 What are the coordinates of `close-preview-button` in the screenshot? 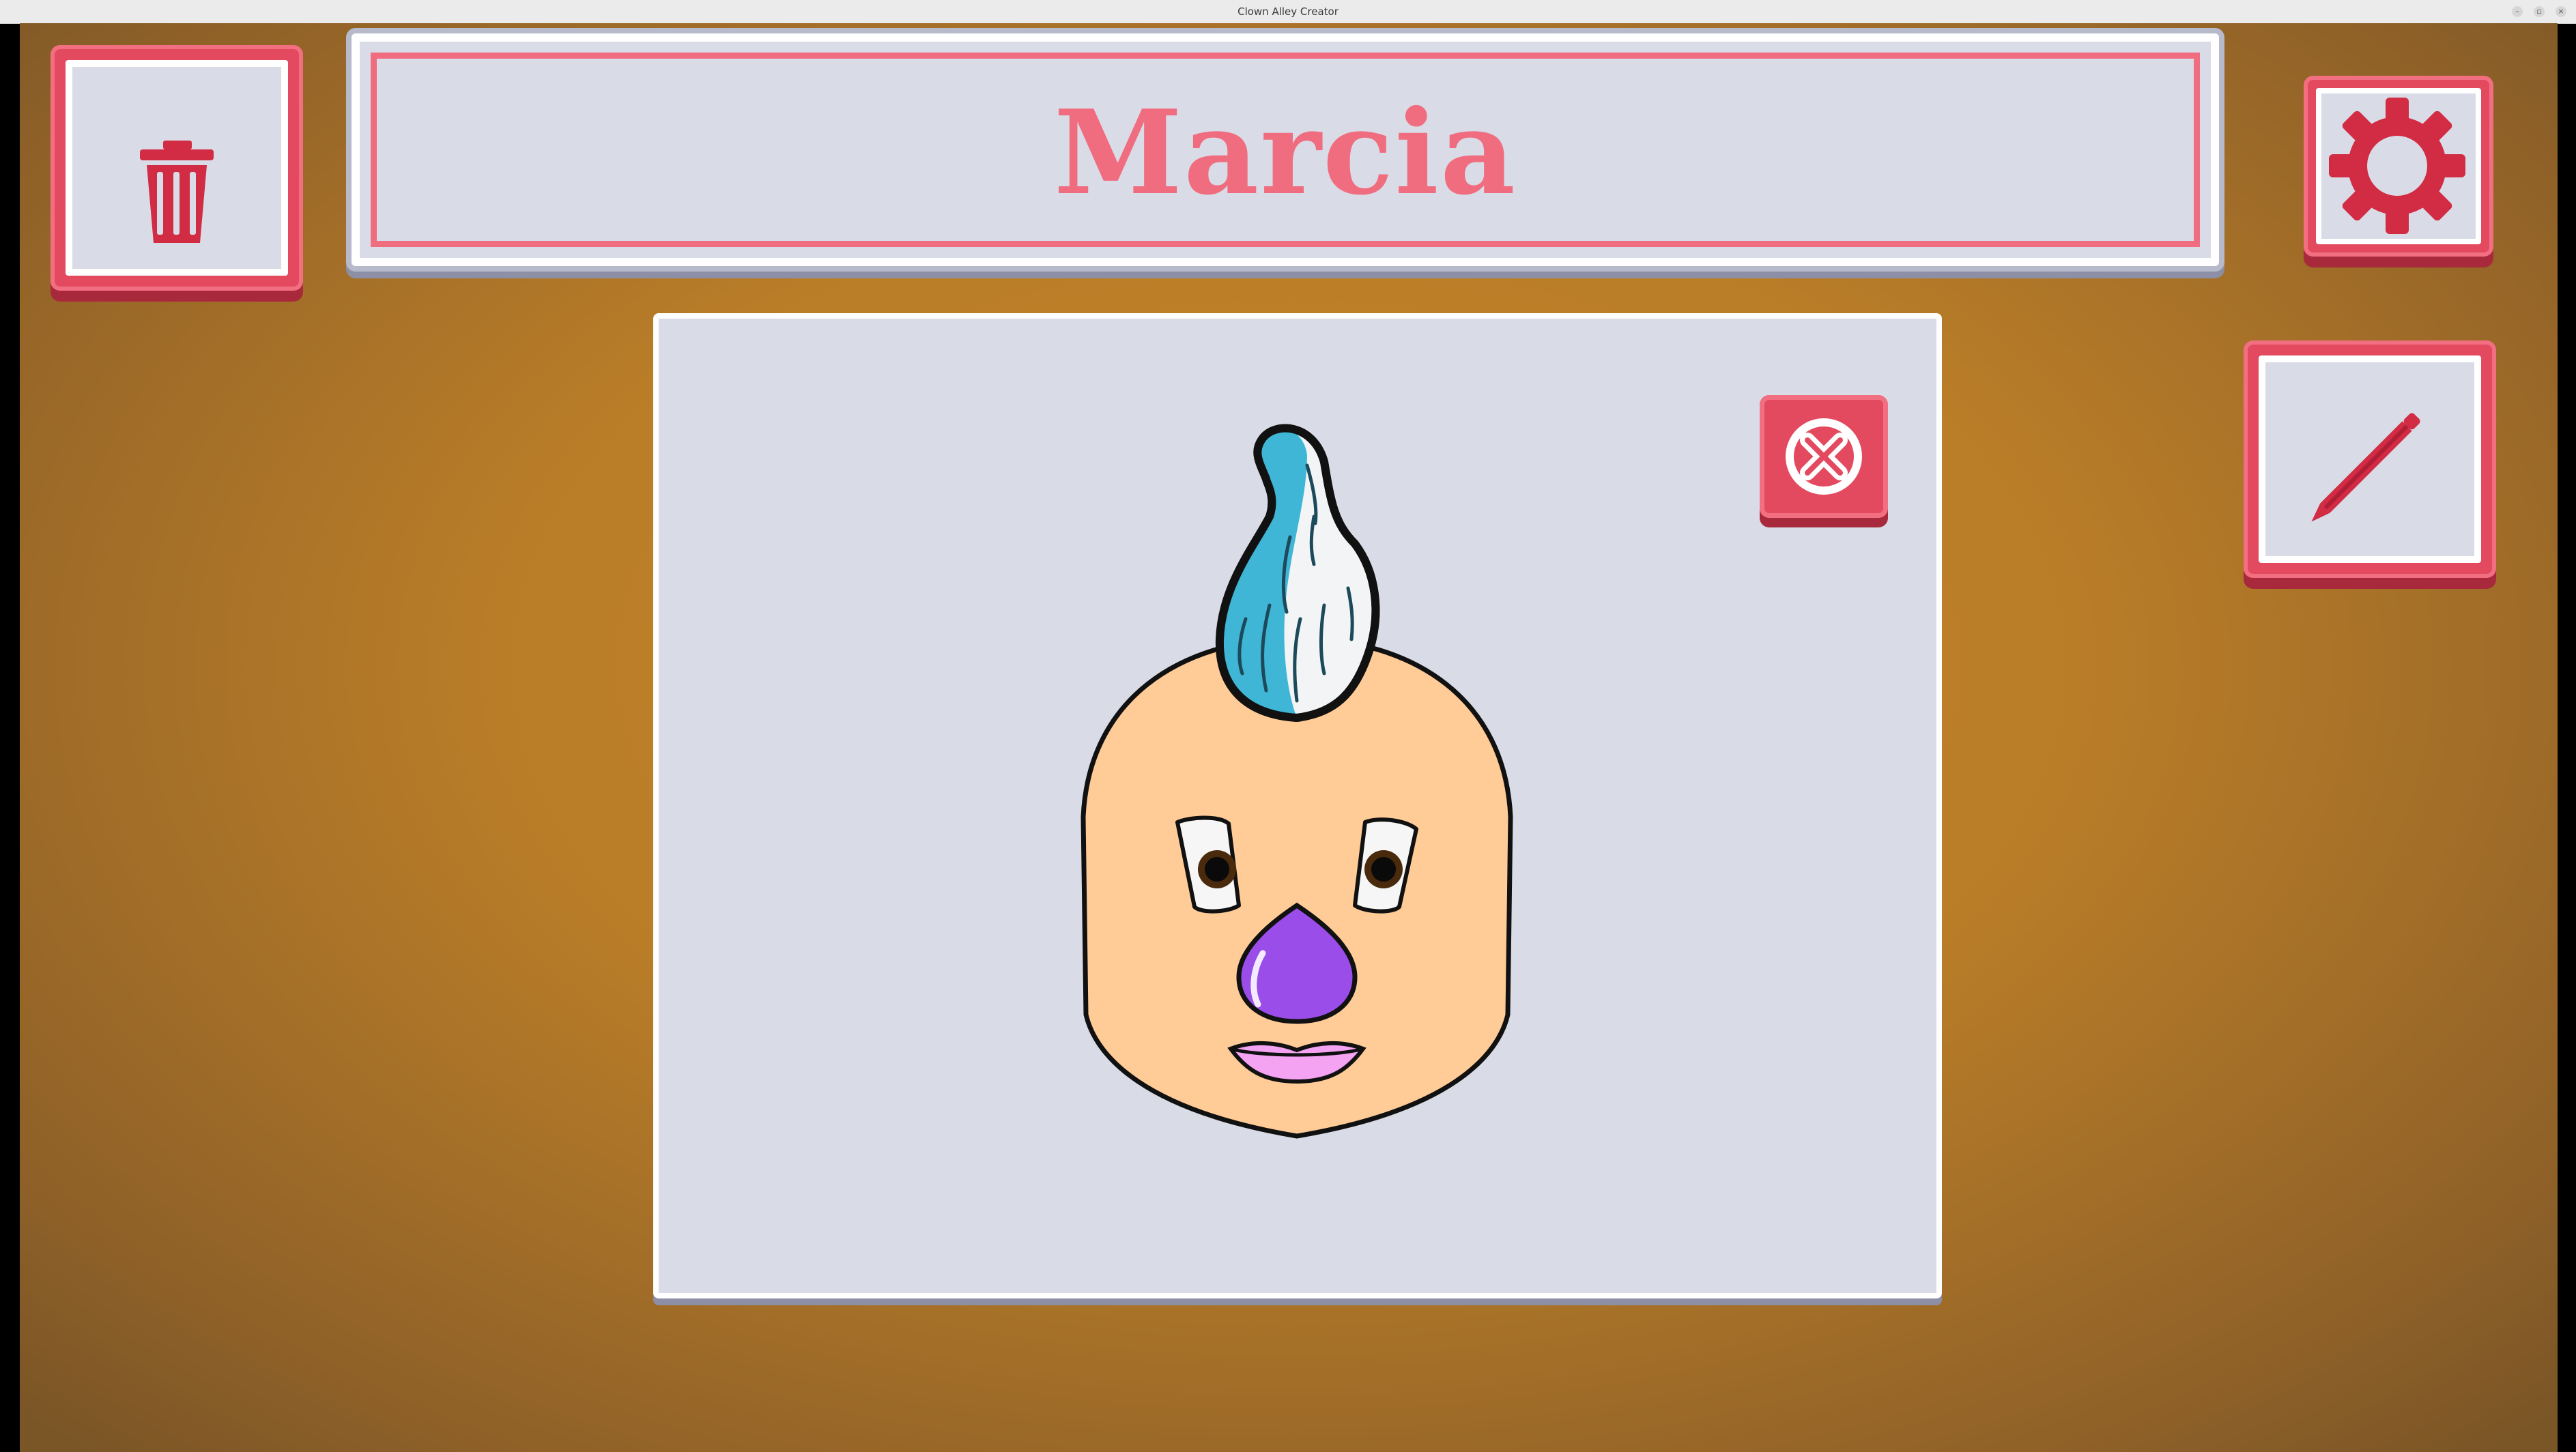 It's located at (1824, 456).